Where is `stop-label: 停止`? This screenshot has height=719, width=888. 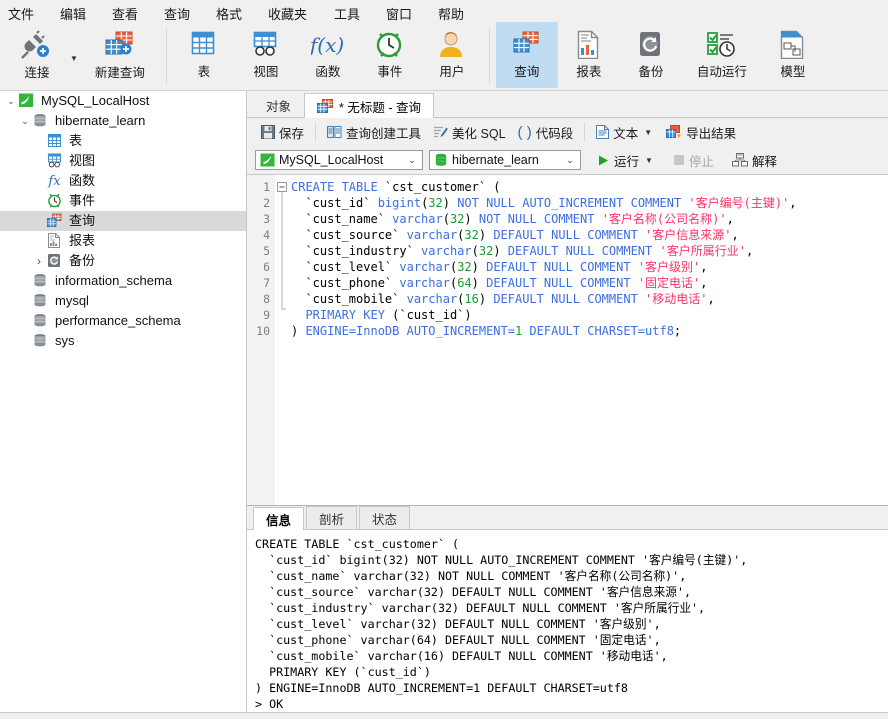 stop-label: 停止 is located at coordinates (701, 161).